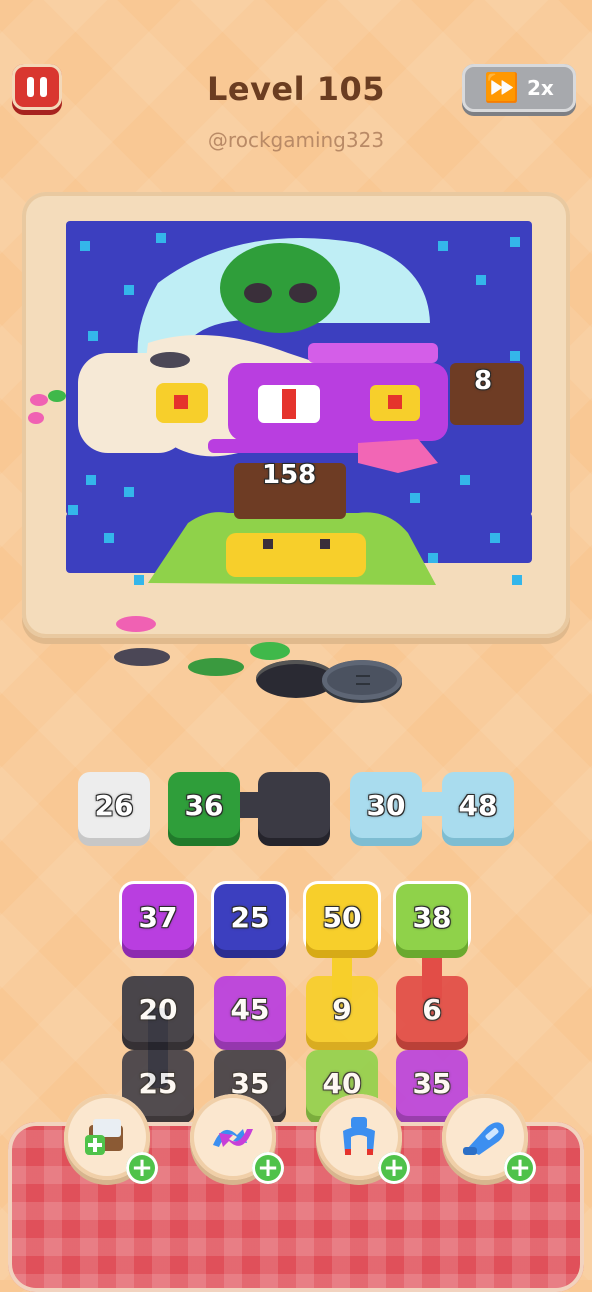 This screenshot has height=1292, width=592. Describe the element at coordinates (250, 917) in the screenshot. I see `grid-tile-r1c2: 25` at that location.